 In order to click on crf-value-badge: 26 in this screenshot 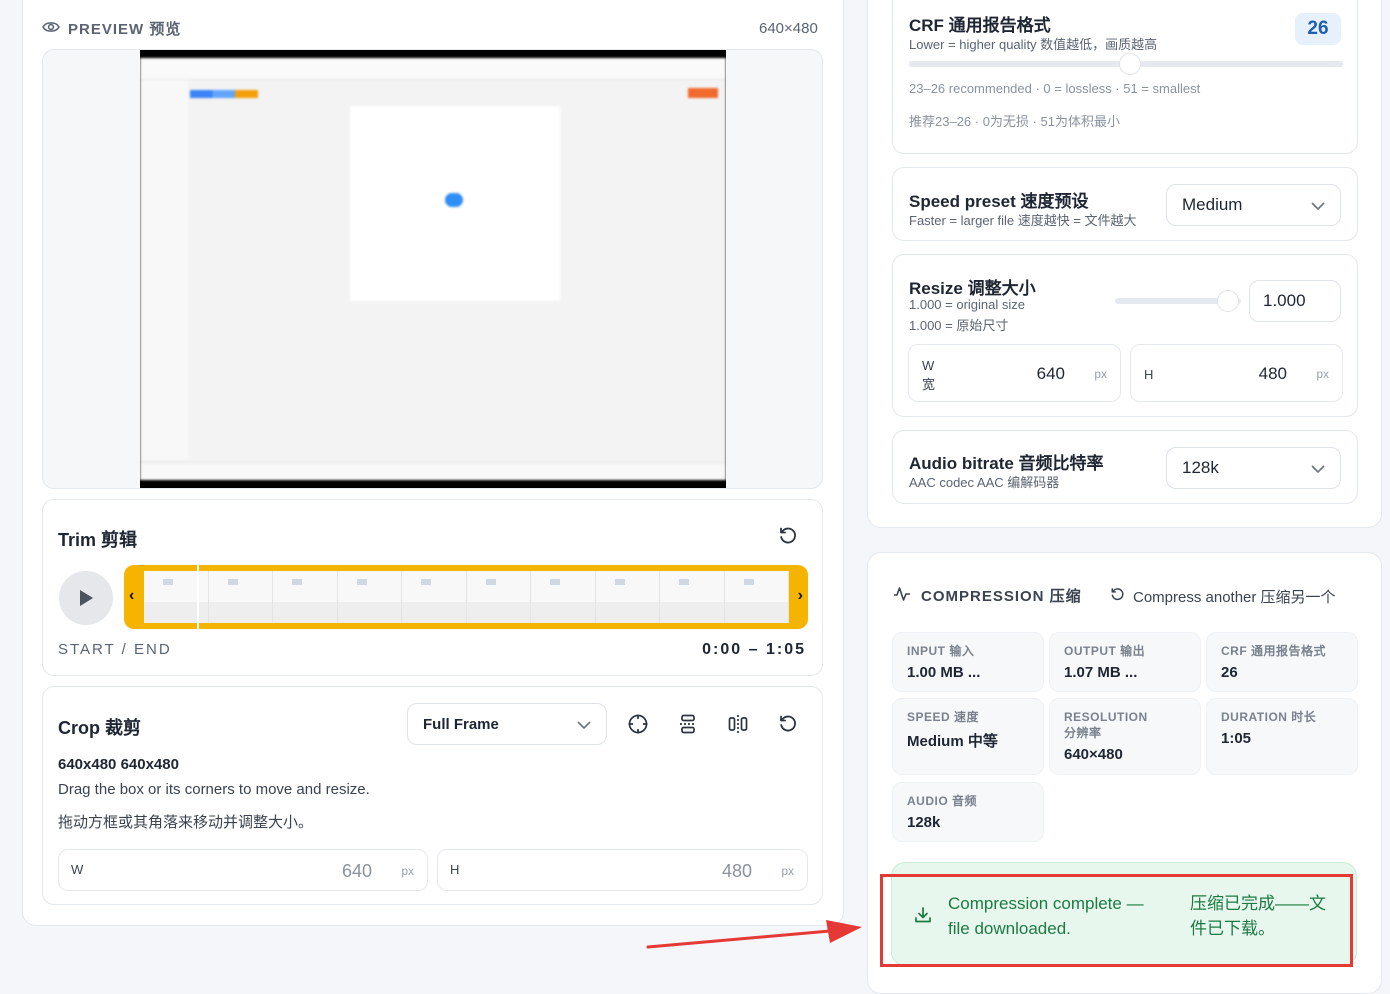, I will do `click(1318, 29)`.